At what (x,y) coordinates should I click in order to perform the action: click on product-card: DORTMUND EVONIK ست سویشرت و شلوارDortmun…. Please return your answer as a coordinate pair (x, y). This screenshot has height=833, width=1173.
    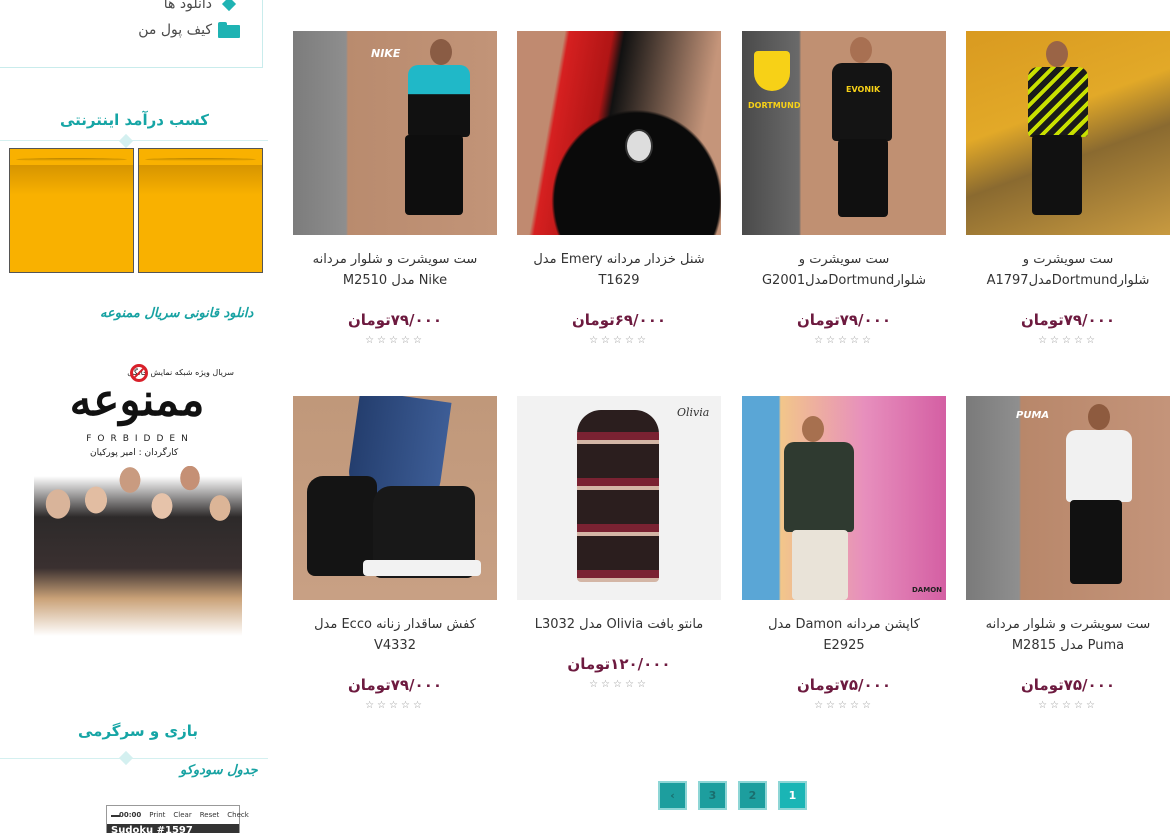
    Looking at the image, I should click on (844, 188).